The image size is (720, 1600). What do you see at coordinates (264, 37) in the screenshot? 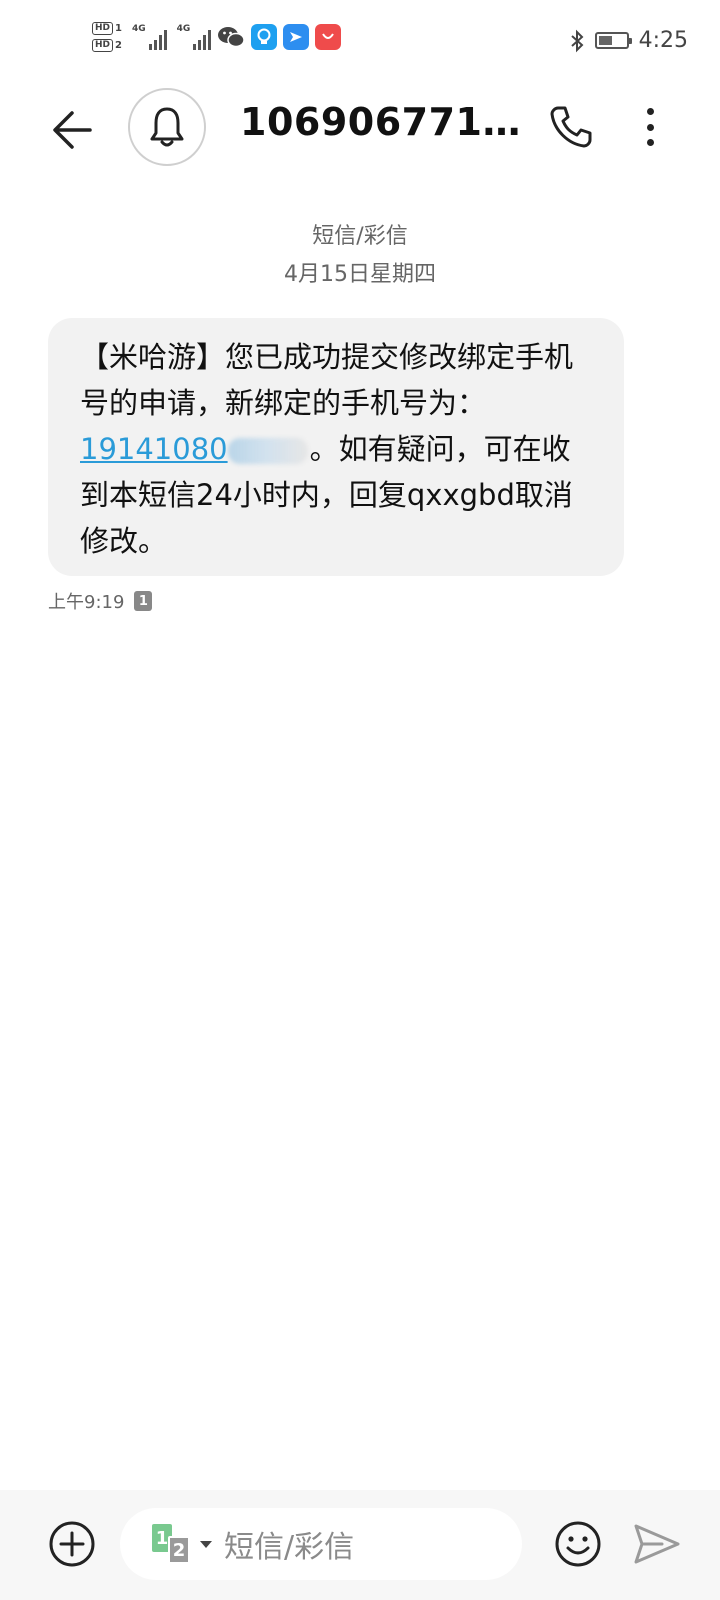
I see `bulb-app-icon` at bounding box center [264, 37].